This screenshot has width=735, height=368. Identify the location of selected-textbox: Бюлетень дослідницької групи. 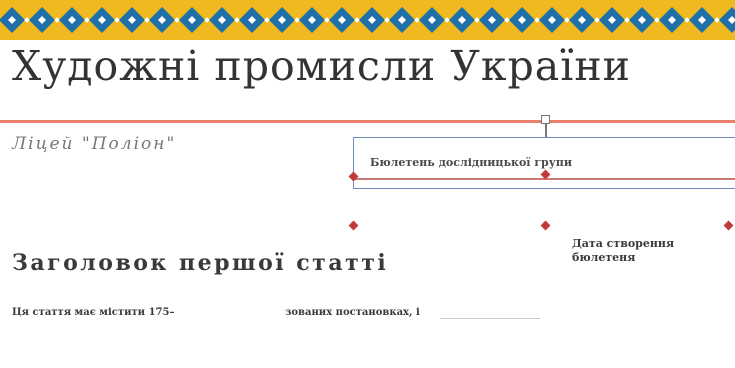
(544, 163).